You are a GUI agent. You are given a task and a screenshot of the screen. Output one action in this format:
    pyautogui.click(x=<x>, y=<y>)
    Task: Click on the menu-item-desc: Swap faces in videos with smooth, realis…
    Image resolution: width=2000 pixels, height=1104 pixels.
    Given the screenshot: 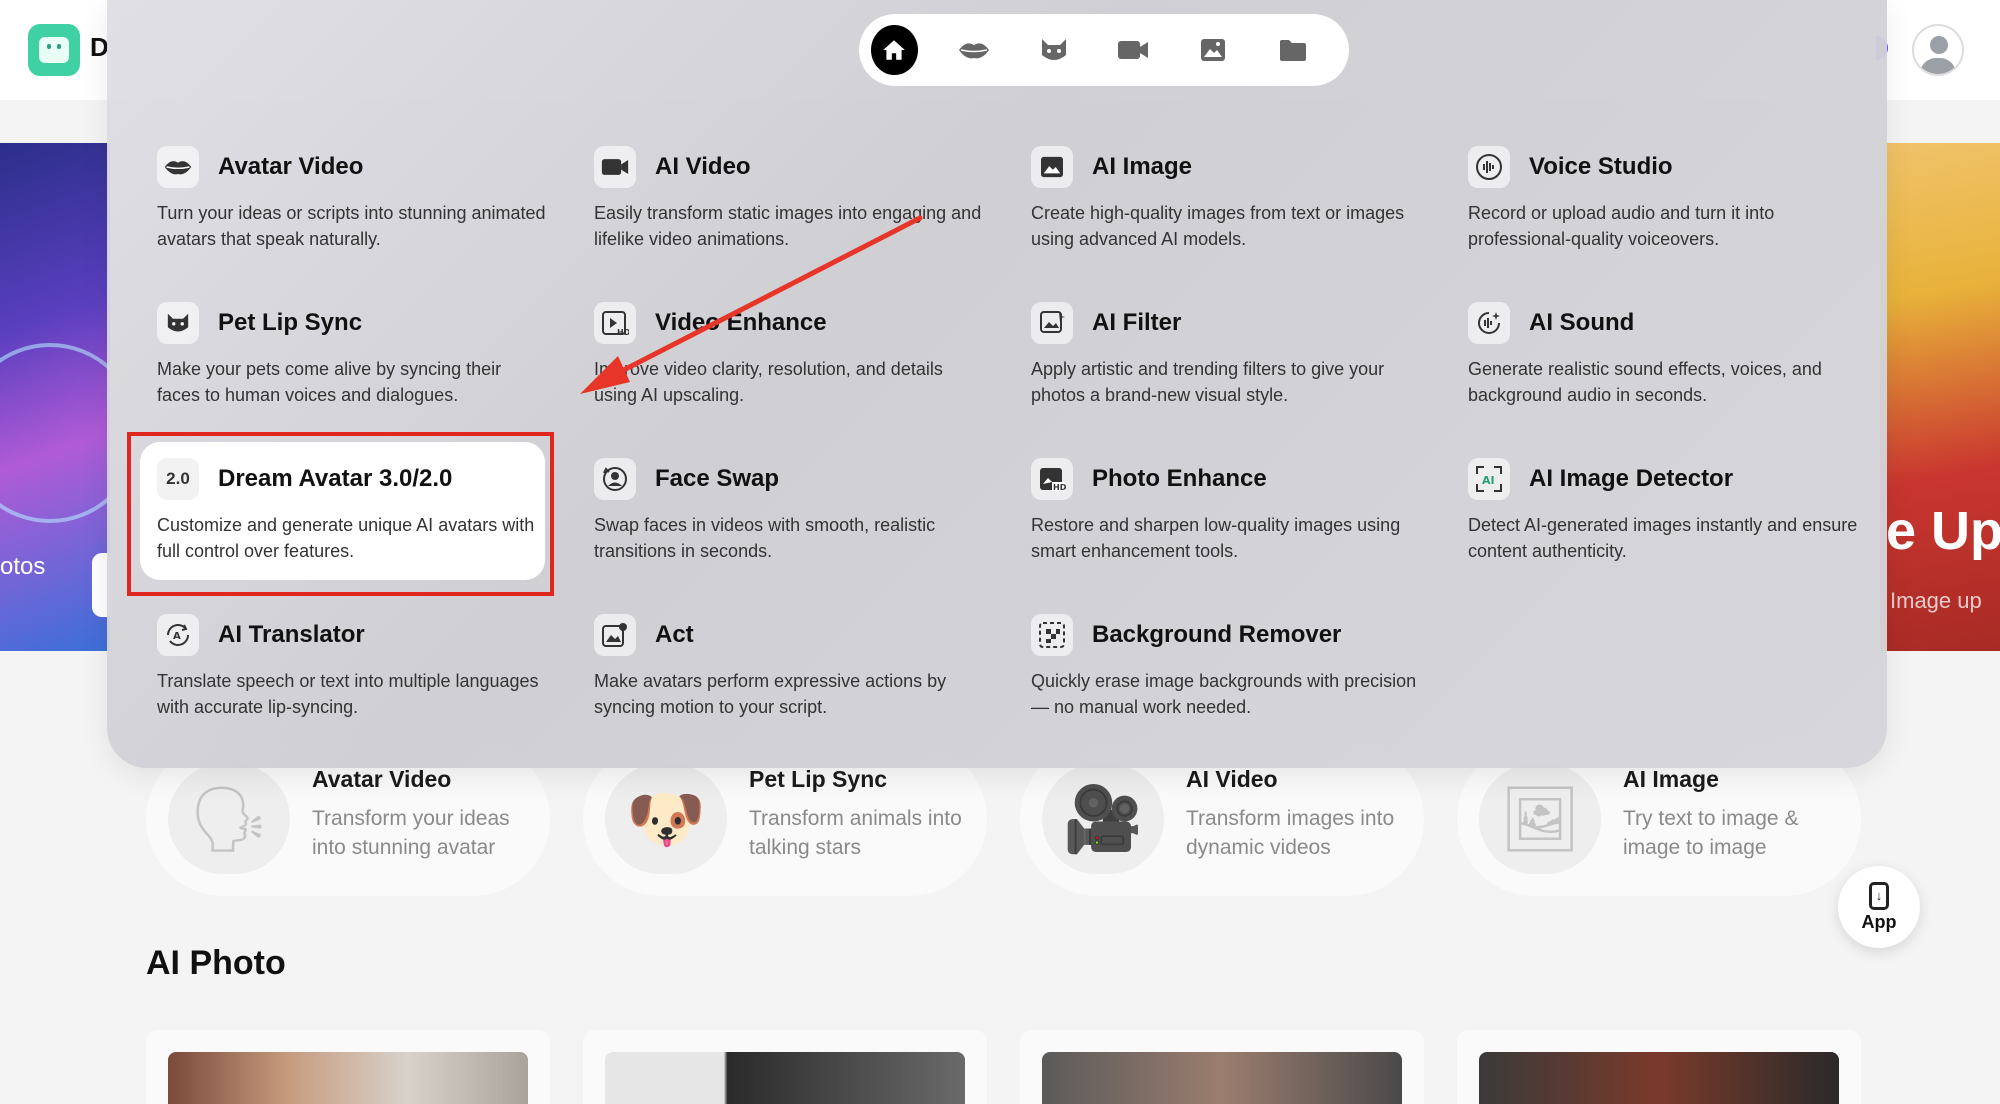 What is the action you would take?
    pyautogui.click(x=765, y=538)
    